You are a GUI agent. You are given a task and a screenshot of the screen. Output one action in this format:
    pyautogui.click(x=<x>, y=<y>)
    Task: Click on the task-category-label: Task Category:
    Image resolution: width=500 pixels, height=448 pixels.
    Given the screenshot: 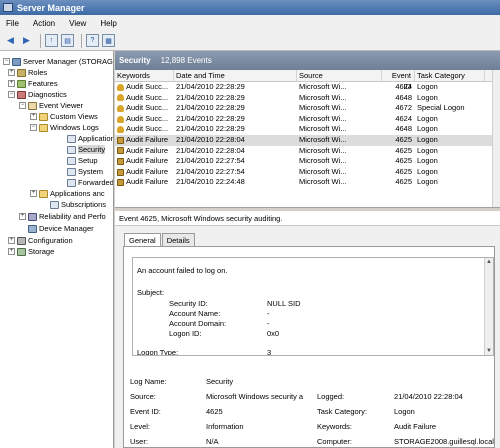 What is the action you would take?
    pyautogui.click(x=342, y=411)
    